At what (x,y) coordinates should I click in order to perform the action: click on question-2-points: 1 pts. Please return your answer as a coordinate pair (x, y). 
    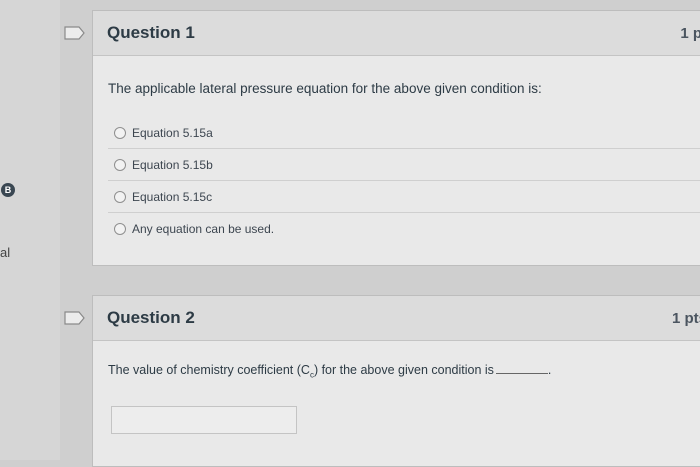
    Looking at the image, I should click on (685, 318).